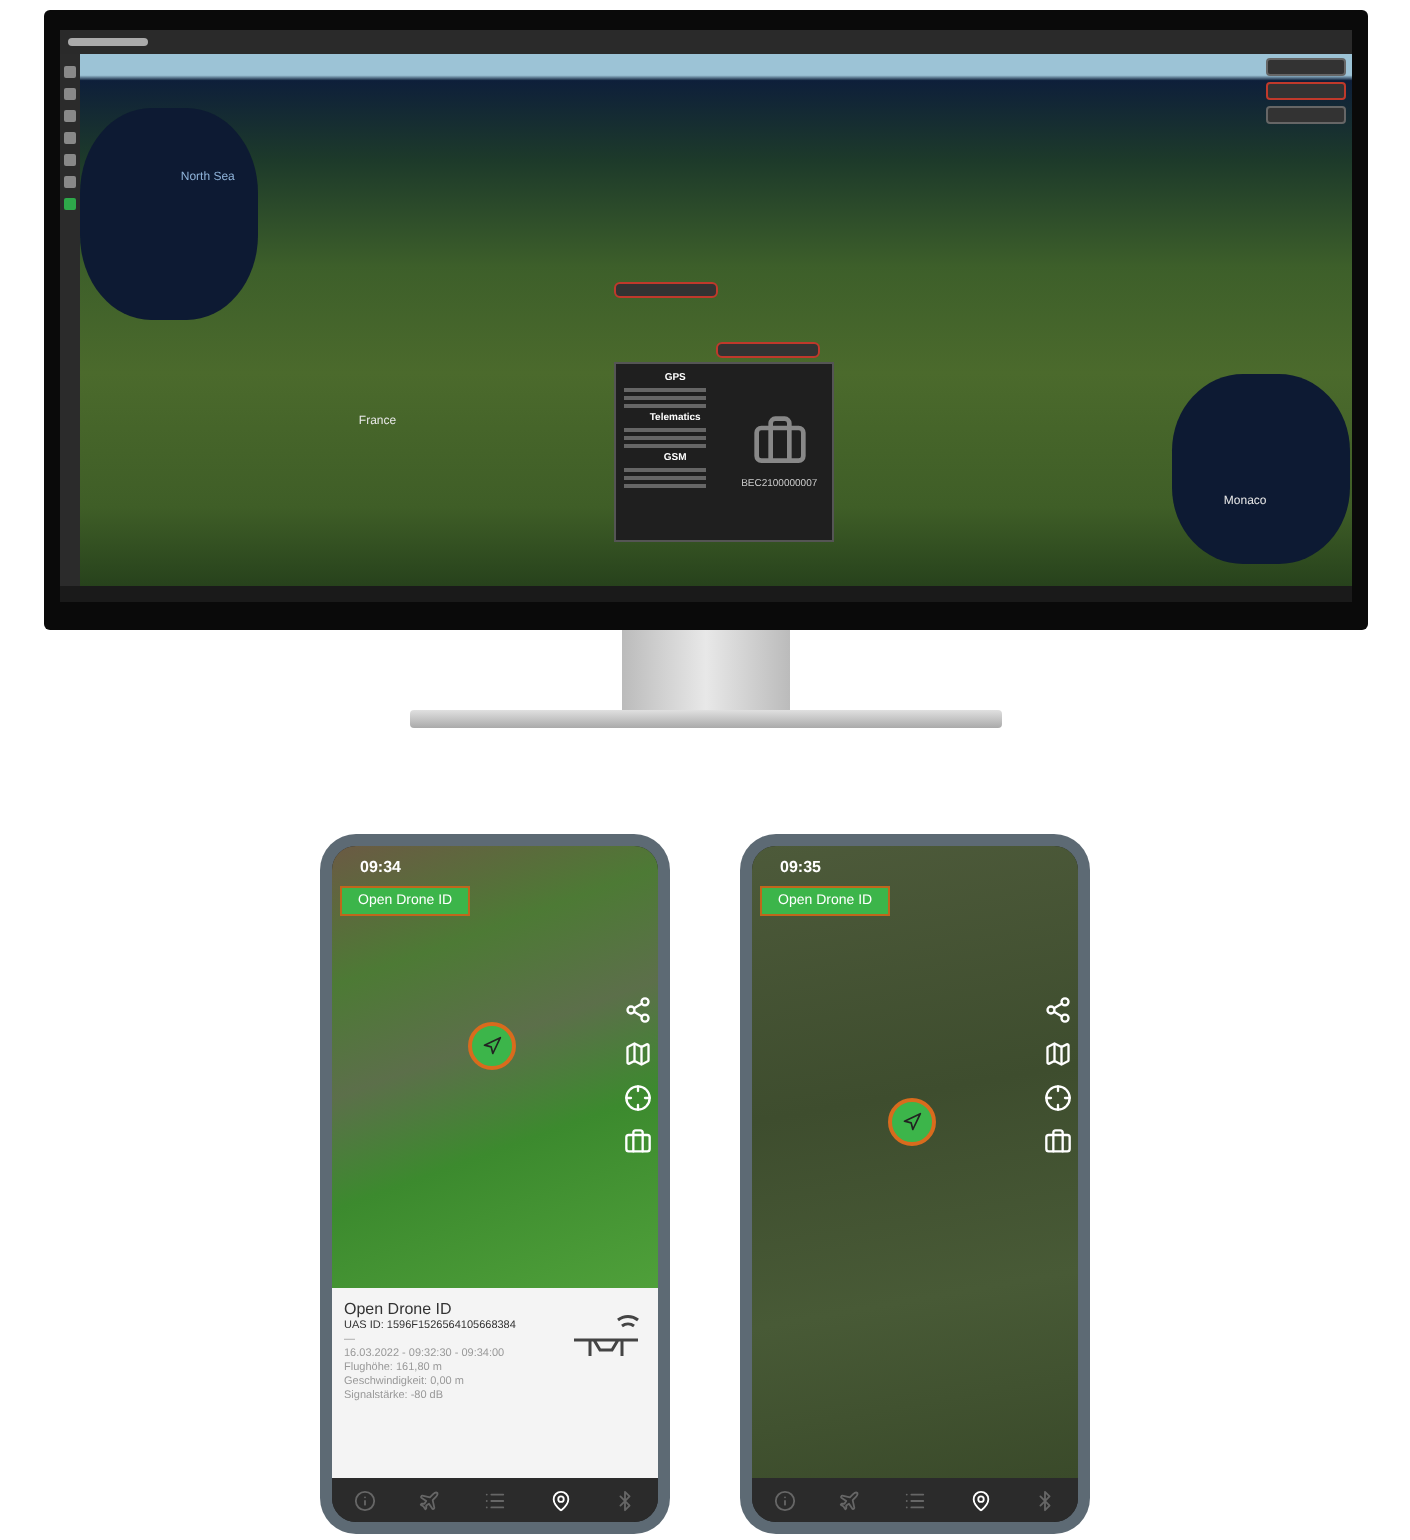 The height and width of the screenshot is (1540, 1410). What do you see at coordinates (380, 867) in the screenshot?
I see `status-time: 09:34` at bounding box center [380, 867].